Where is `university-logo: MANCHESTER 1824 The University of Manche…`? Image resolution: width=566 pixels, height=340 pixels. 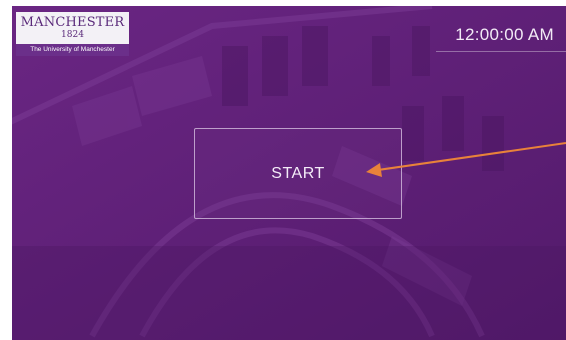
university-logo: MANCHESTER 1824 The University of Manche… is located at coordinates (72, 34).